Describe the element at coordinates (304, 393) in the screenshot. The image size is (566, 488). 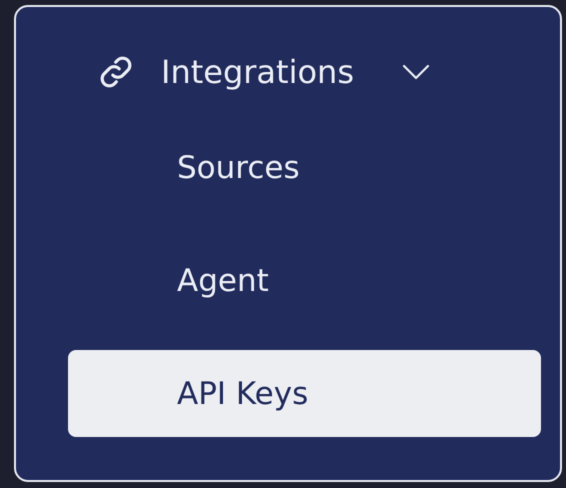
I see `nav-item: API Keys` at that location.